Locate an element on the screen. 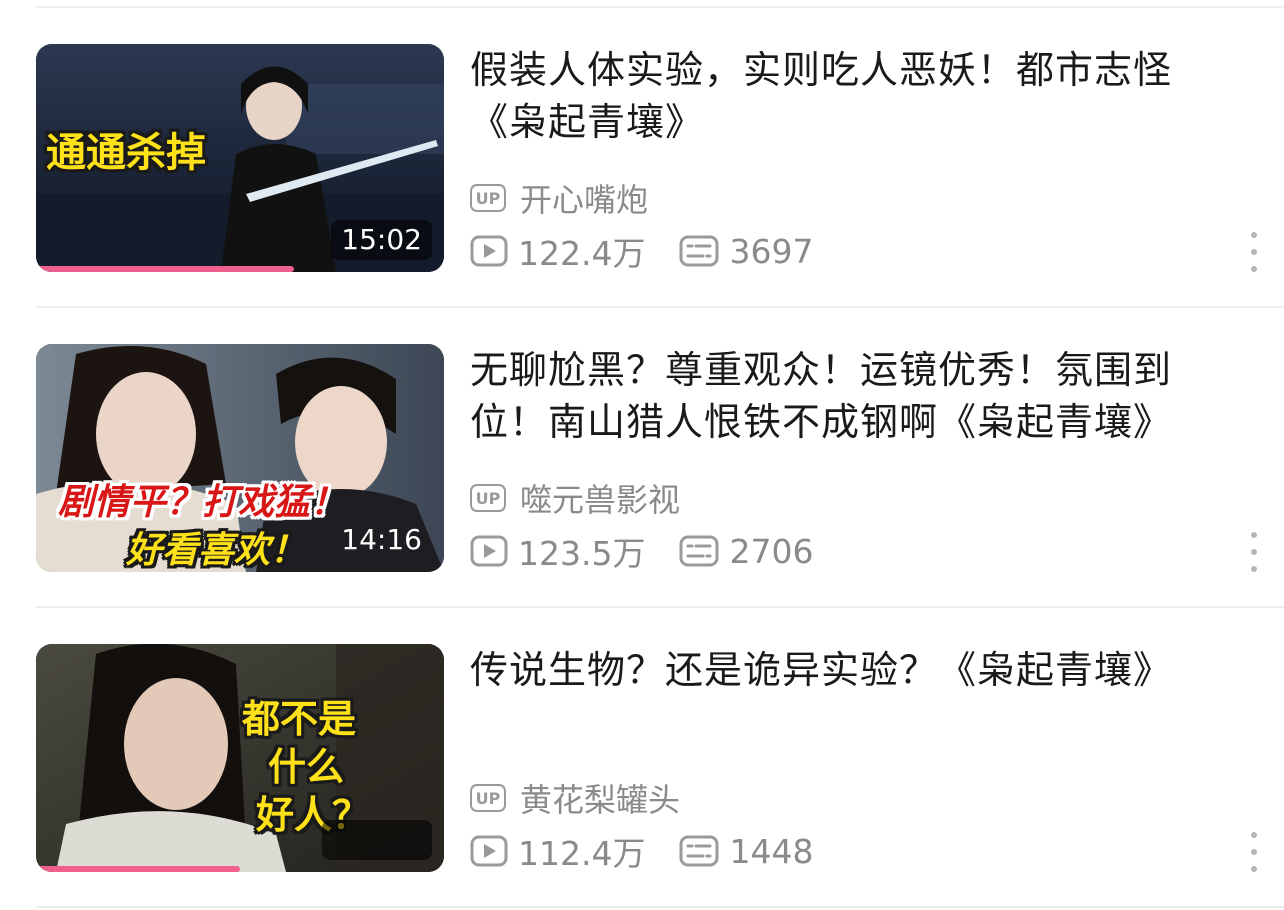  danmaku-count-value: 3697 is located at coordinates (771, 251).